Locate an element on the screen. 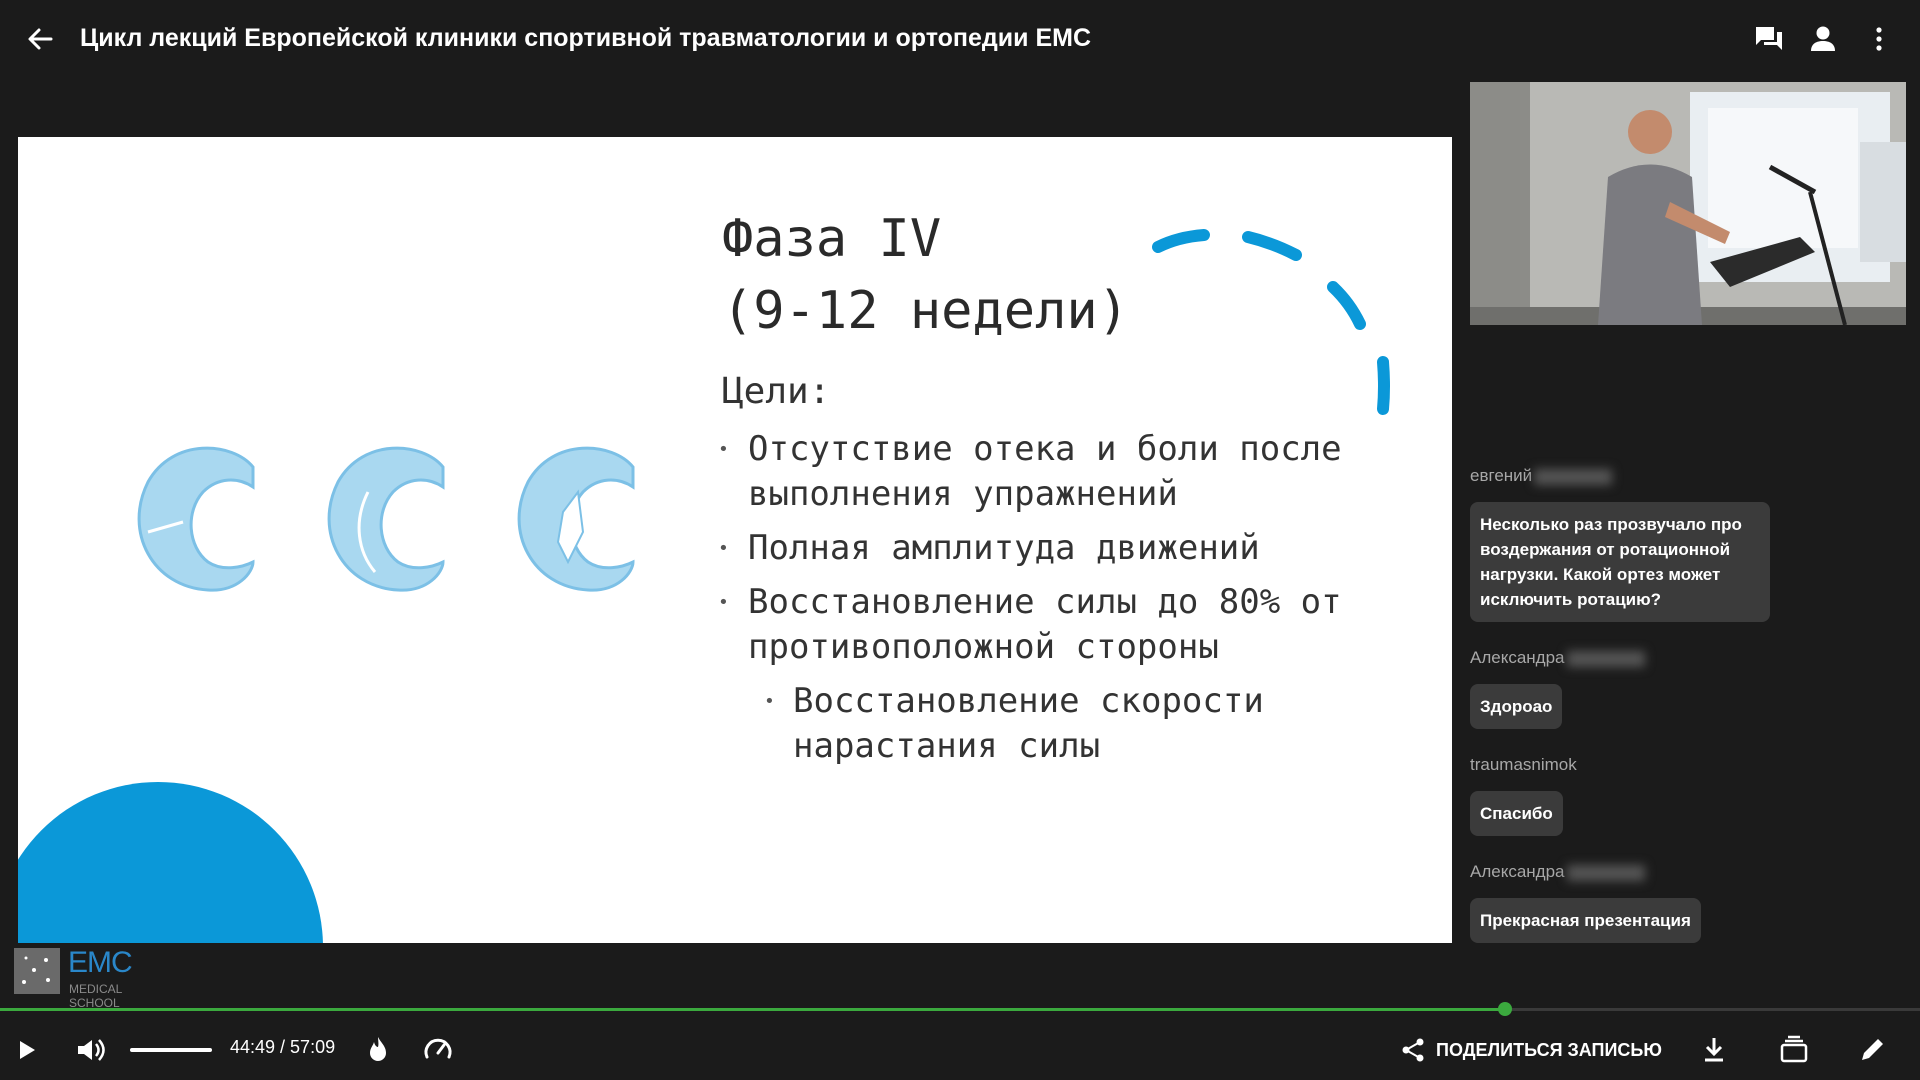  volume-icon is located at coordinates (90, 1050).